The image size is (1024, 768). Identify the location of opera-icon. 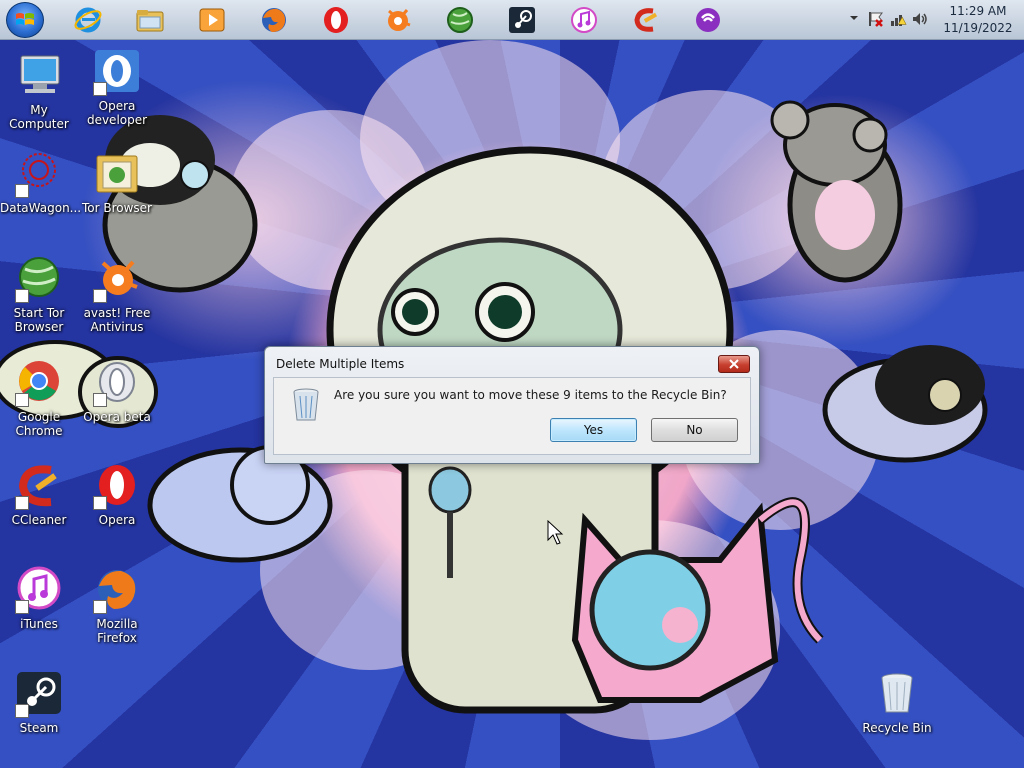
(336, 20).